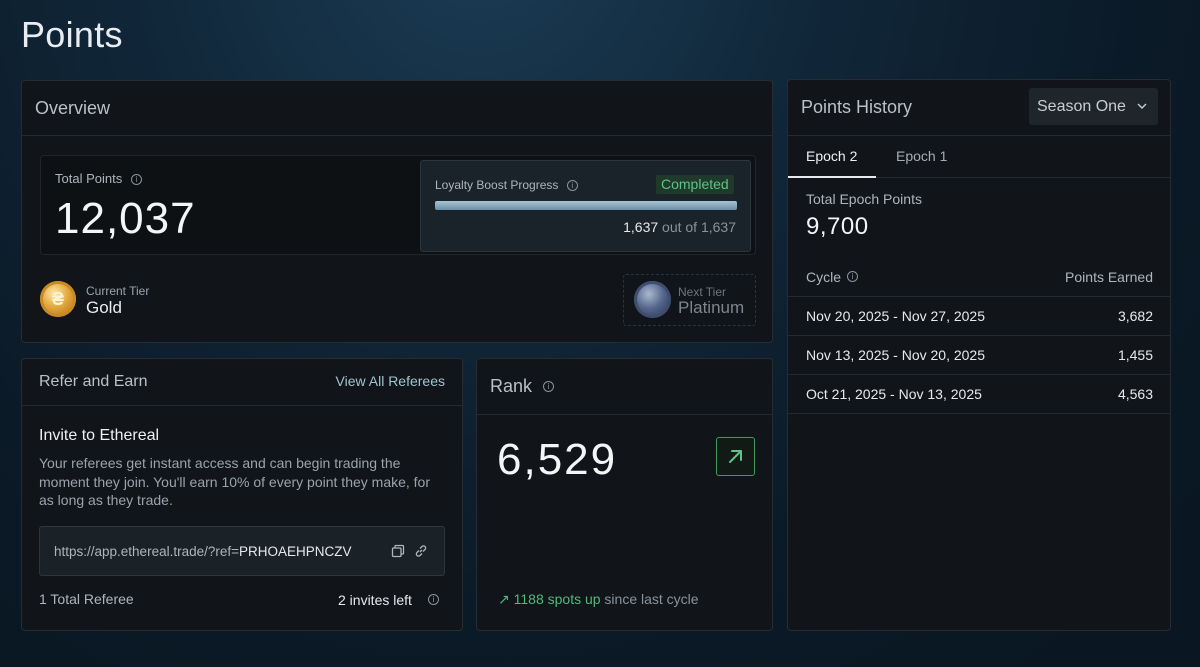  What do you see at coordinates (89, 178) in the screenshot?
I see `total-points-label-text: Total Points` at bounding box center [89, 178].